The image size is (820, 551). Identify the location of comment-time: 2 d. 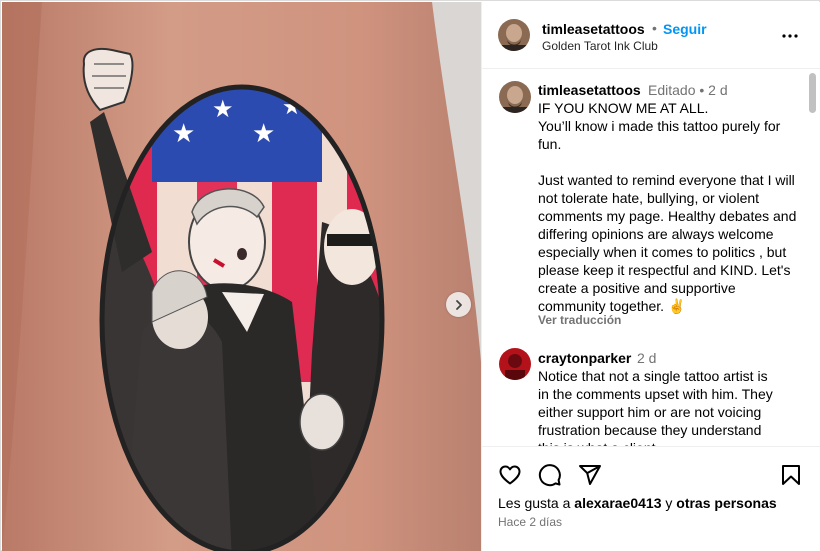
(647, 358).